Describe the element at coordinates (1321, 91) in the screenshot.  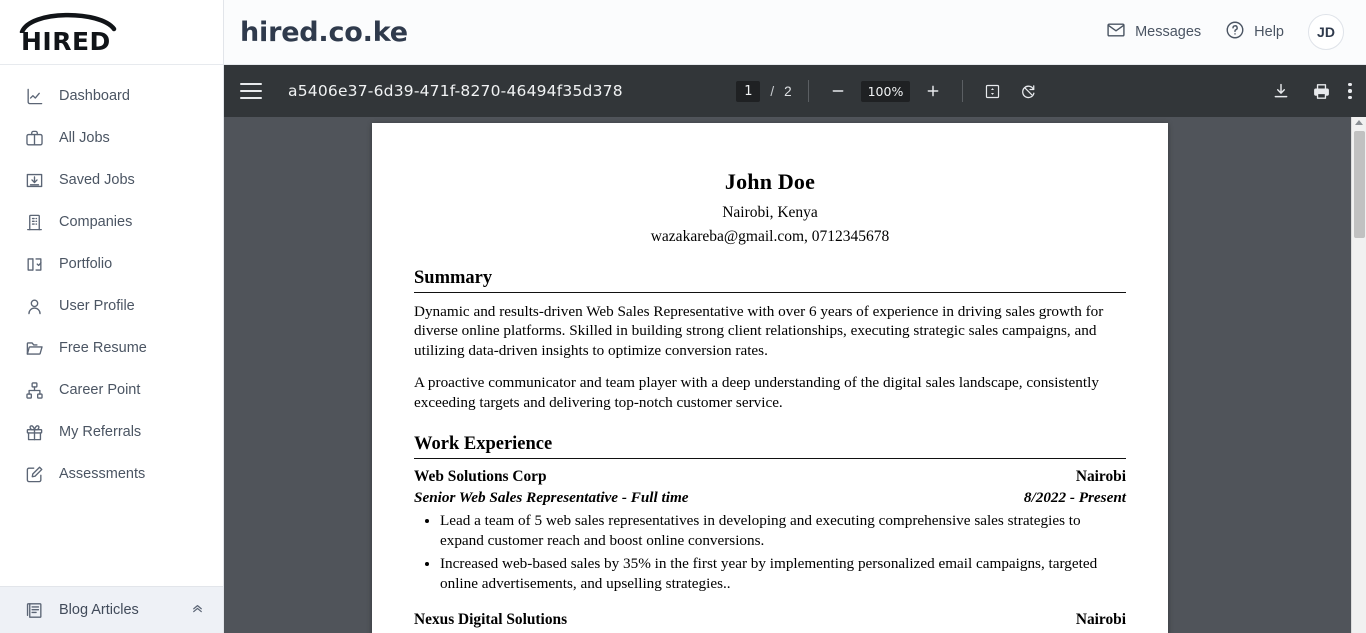
I see `print-icon` at that location.